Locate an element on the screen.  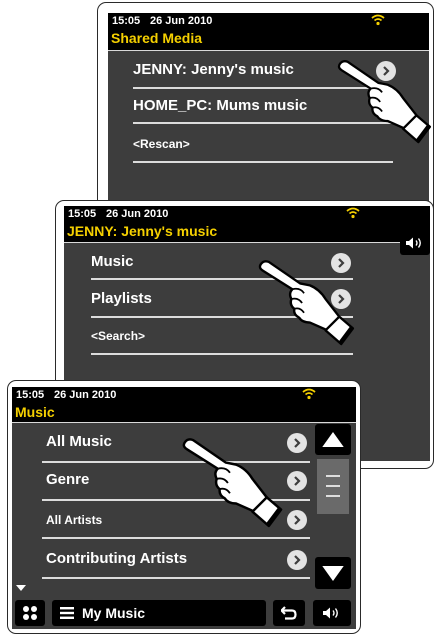
list-item-label: Playlists is located at coordinates (121, 298).